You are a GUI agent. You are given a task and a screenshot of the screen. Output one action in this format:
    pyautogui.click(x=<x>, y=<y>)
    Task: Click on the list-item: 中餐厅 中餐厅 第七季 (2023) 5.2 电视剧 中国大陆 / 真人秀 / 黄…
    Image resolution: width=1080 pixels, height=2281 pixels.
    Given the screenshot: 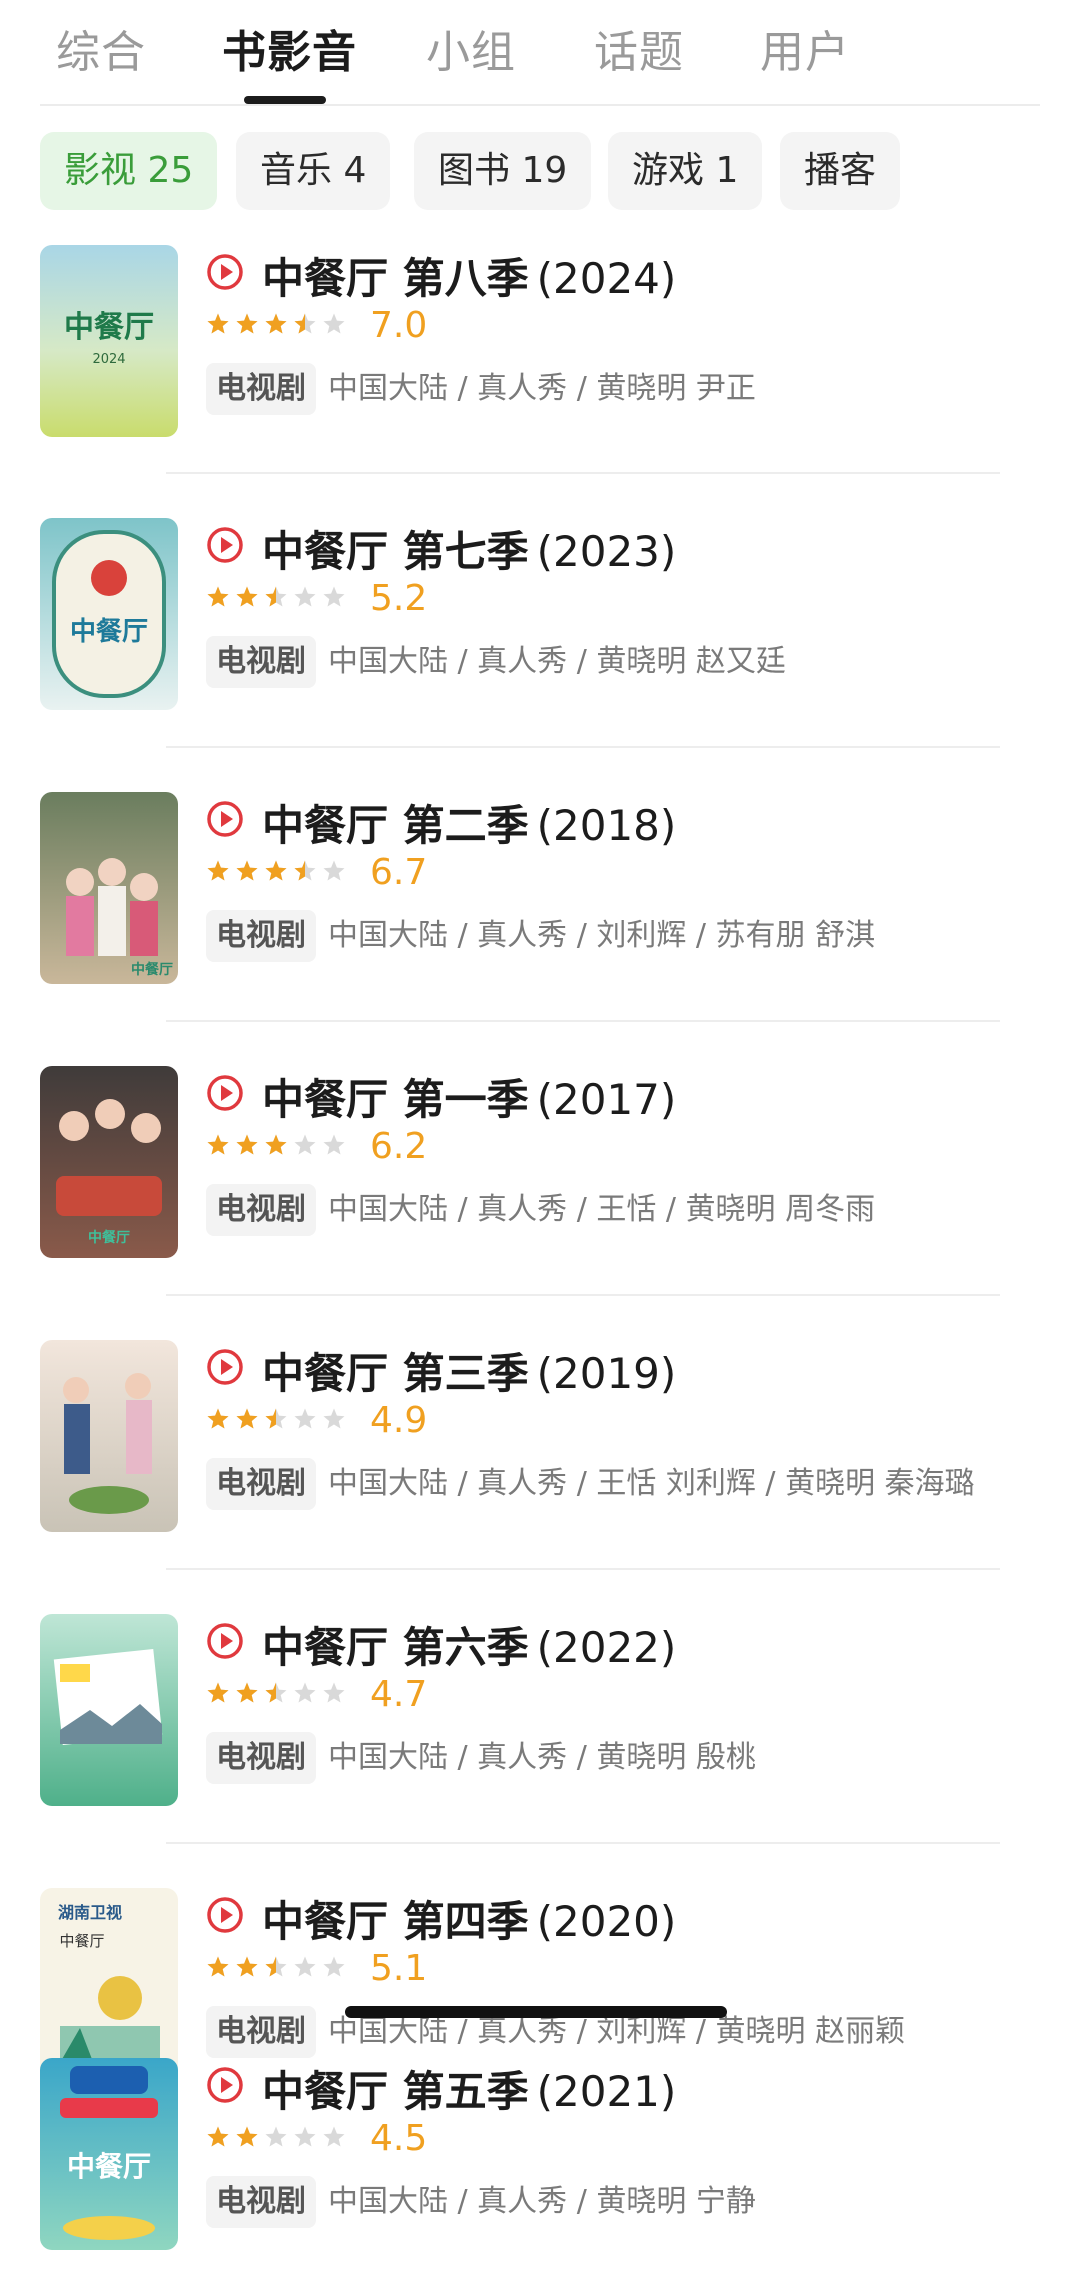 What is the action you would take?
    pyautogui.click(x=540, y=618)
    